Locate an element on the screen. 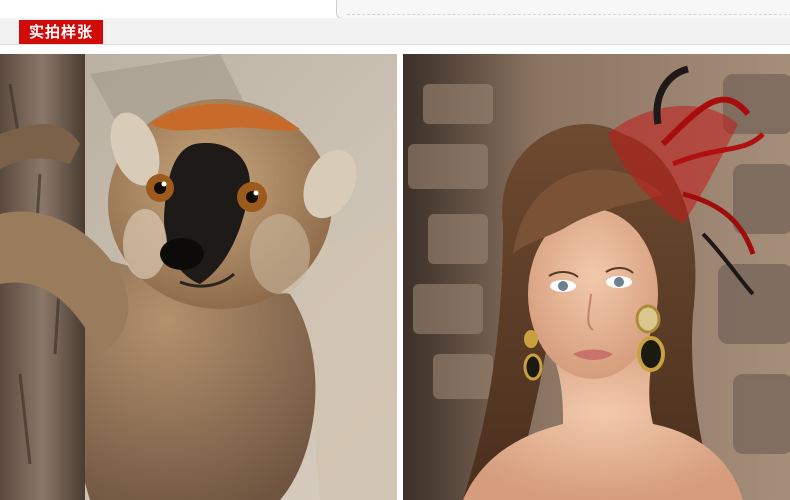 The height and width of the screenshot is (500, 790). top-strip is located at coordinates (395, 9).